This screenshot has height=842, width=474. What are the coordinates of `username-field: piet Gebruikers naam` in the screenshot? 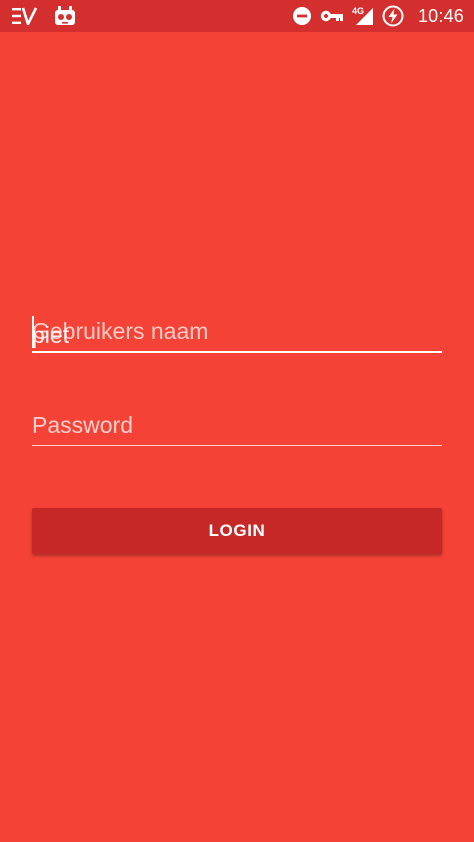 It's located at (237, 334).